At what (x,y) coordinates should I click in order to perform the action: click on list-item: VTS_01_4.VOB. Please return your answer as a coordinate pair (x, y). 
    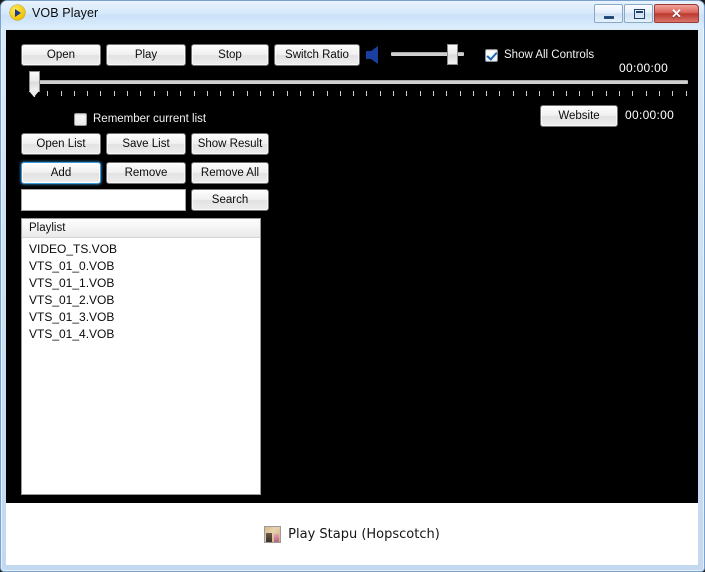
    Looking at the image, I should click on (141, 334).